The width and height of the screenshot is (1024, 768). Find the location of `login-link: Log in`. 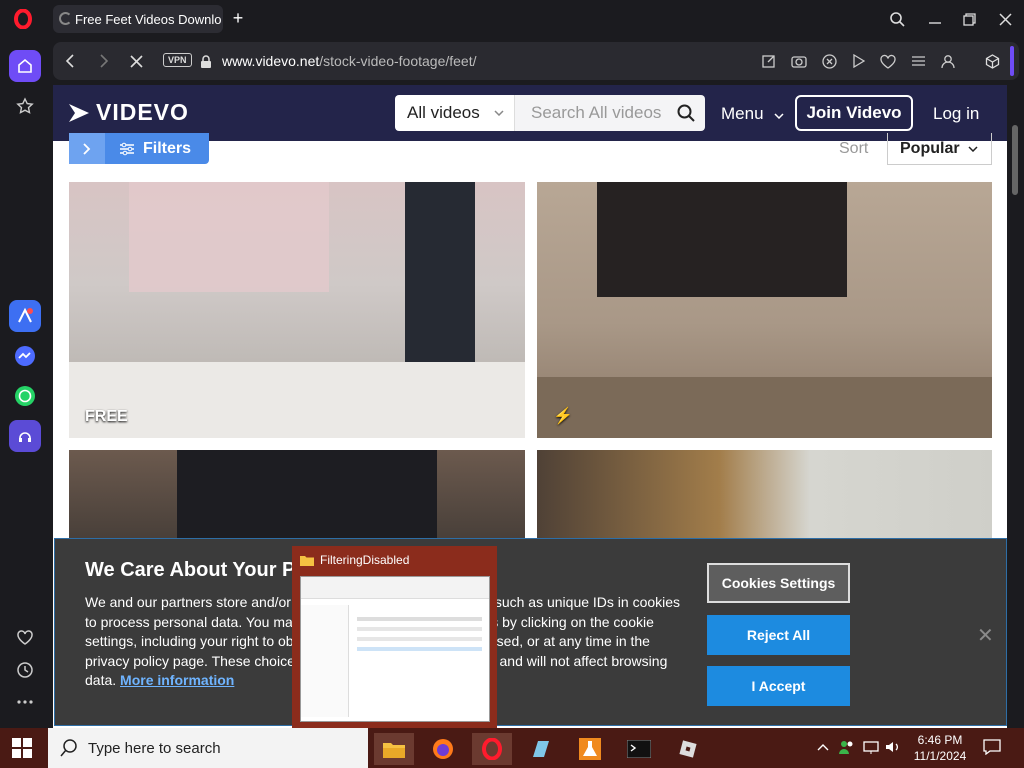

login-link: Log in is located at coordinates (956, 114).